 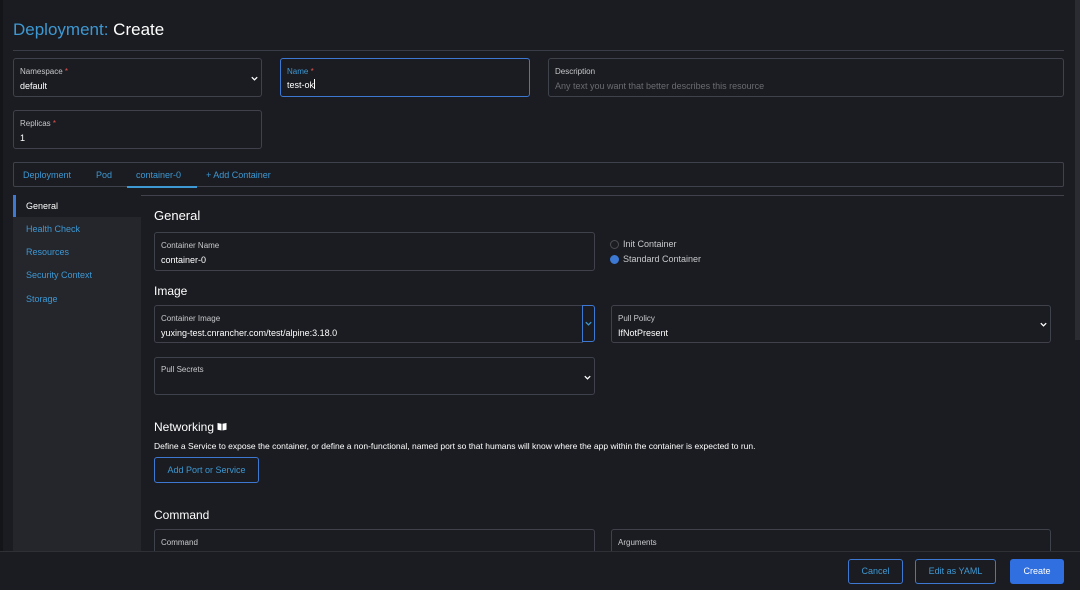 I want to click on sidenav-item-resources: Resources, so click(x=47, y=252).